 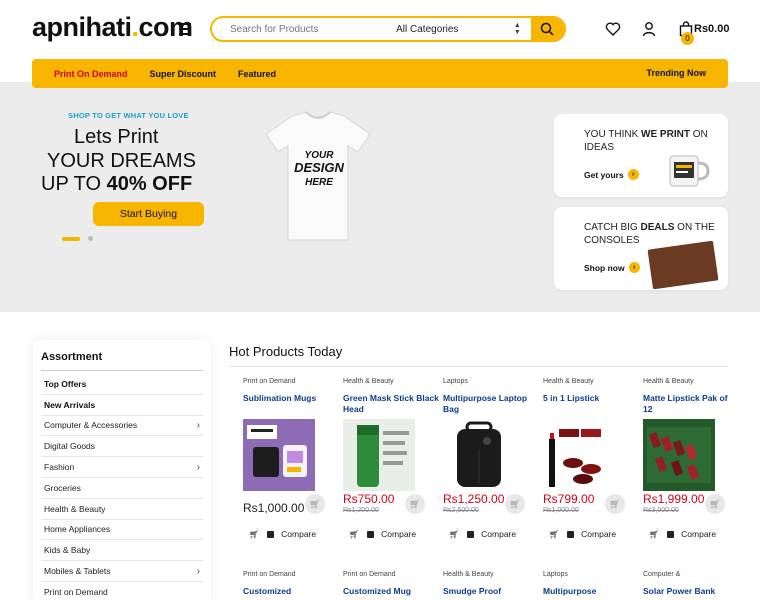 What do you see at coordinates (77, 571) in the screenshot?
I see `sidebar-category-label: Mobiles & Tablets` at bounding box center [77, 571].